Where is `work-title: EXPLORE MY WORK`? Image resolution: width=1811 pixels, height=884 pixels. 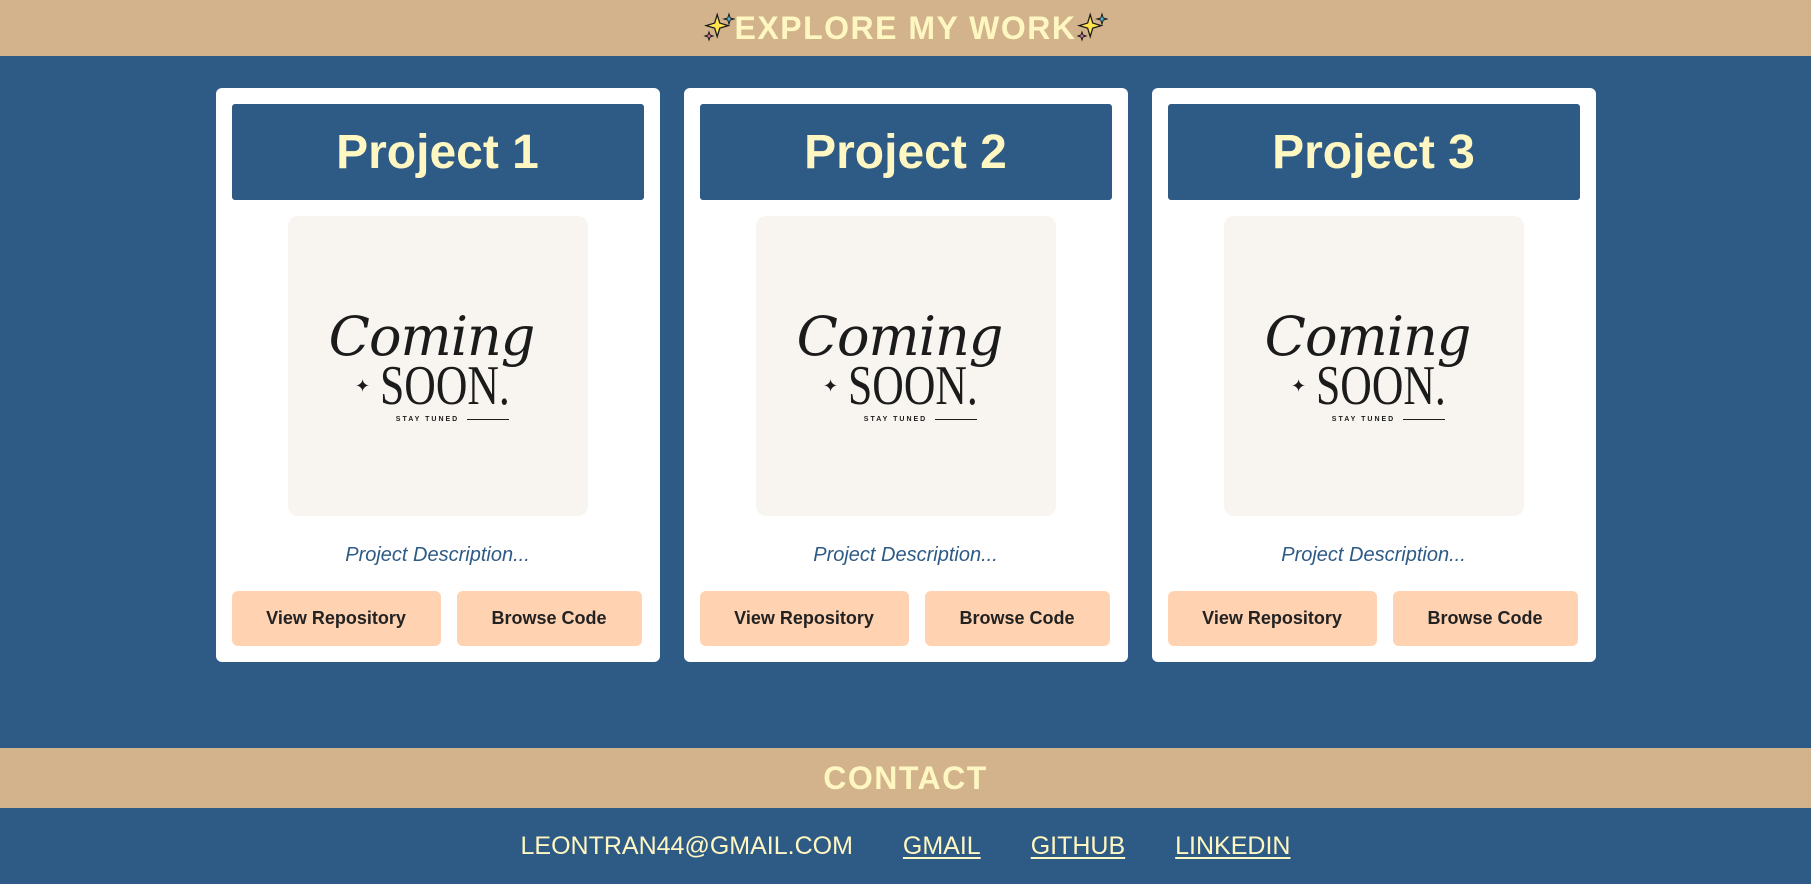
work-title: EXPLORE MY WORK is located at coordinates (905, 27).